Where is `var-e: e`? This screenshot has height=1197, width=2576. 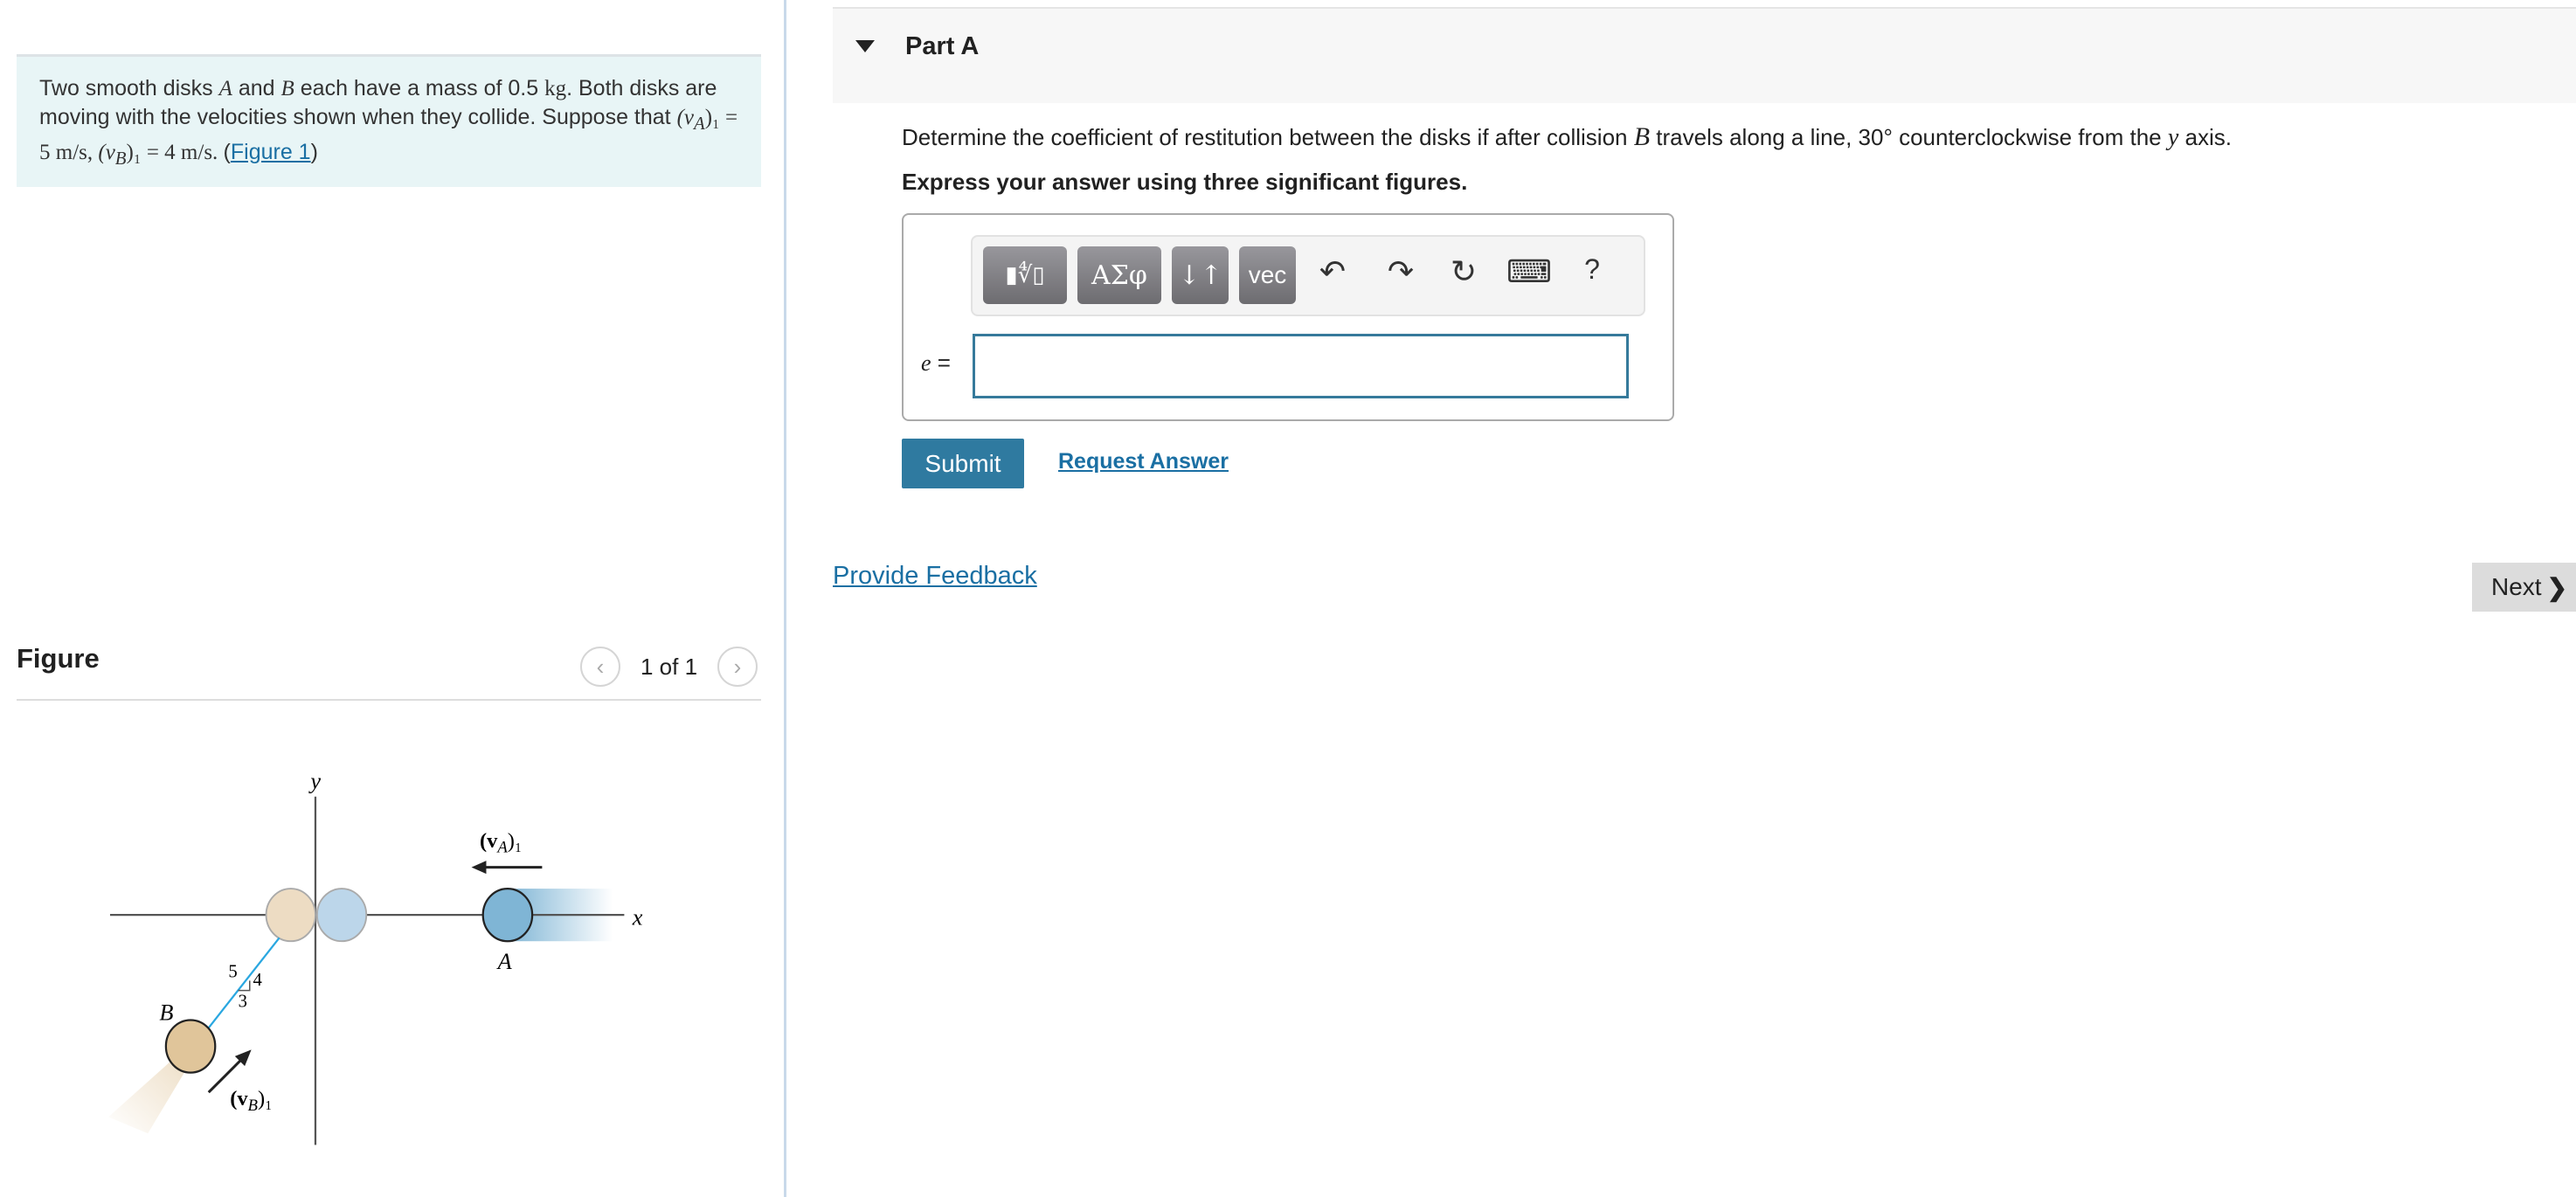 var-e: e is located at coordinates (926, 363).